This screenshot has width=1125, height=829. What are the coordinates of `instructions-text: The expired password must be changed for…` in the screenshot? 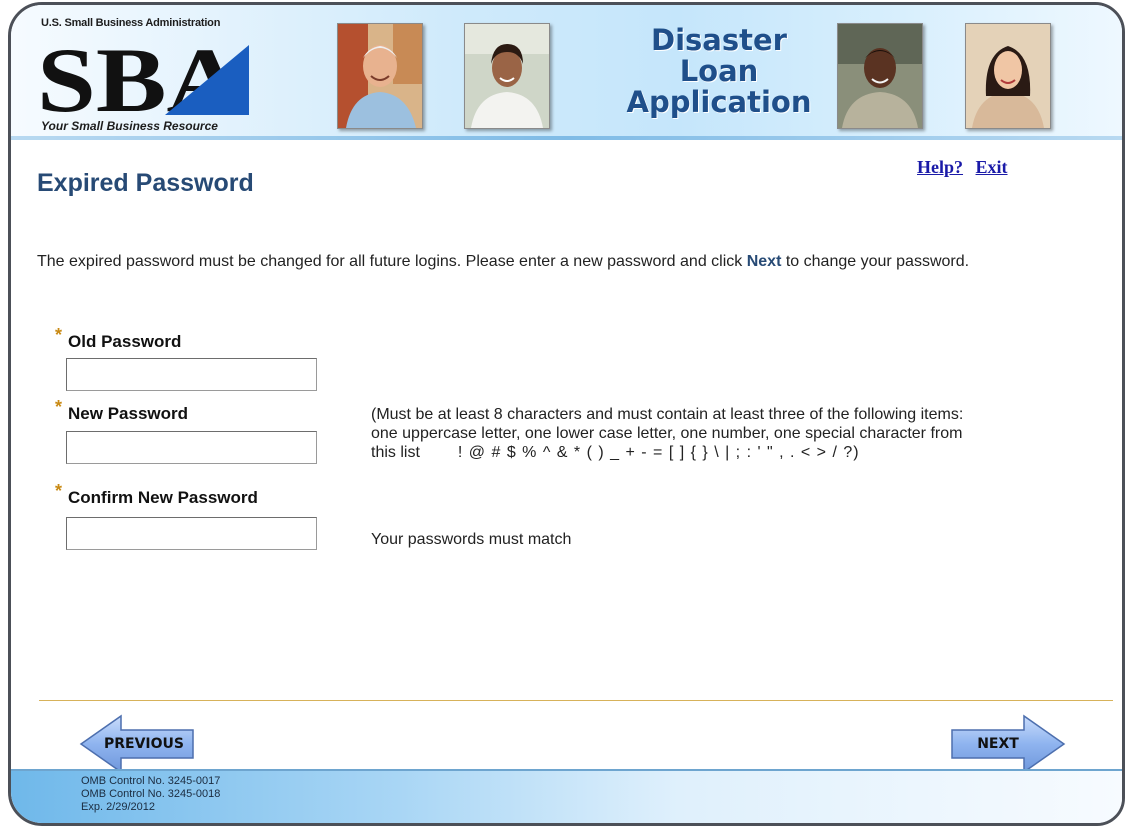 It's located at (567, 261).